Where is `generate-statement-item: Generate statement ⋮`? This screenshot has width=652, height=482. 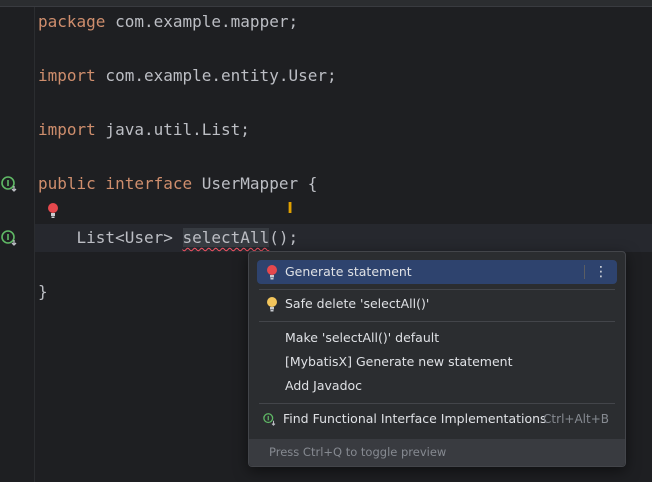
generate-statement-item: Generate statement ⋮ is located at coordinates (437, 272).